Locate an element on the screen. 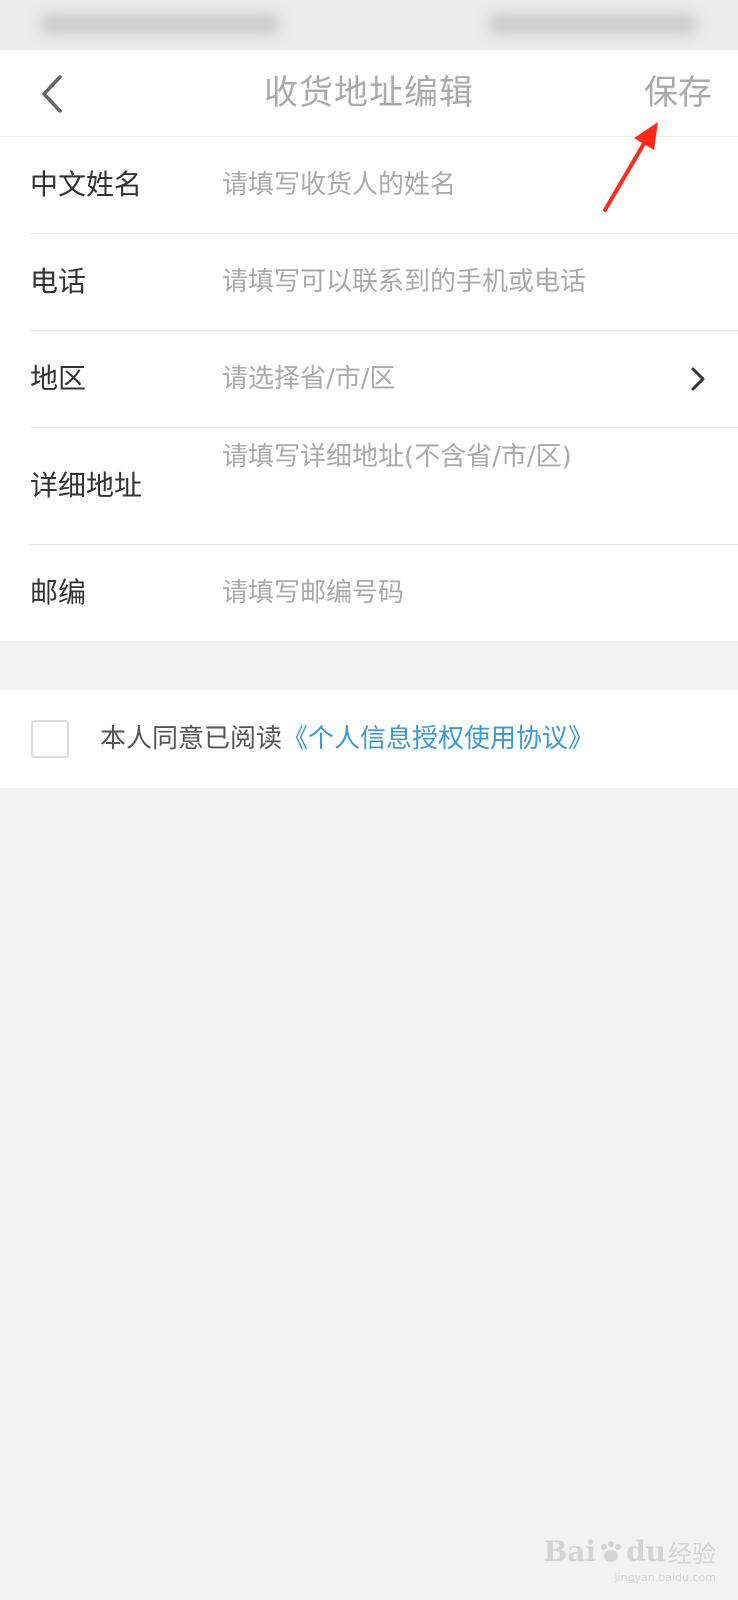 Image resolution: width=738 pixels, height=1600 pixels. status-left-blur is located at coordinates (160, 24).